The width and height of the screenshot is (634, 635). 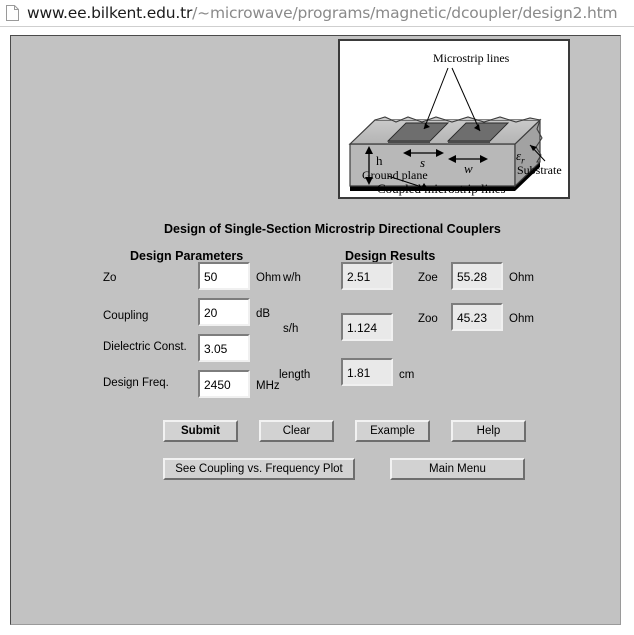 What do you see at coordinates (224, 276) in the screenshot?
I see `input-zo: 50` at bounding box center [224, 276].